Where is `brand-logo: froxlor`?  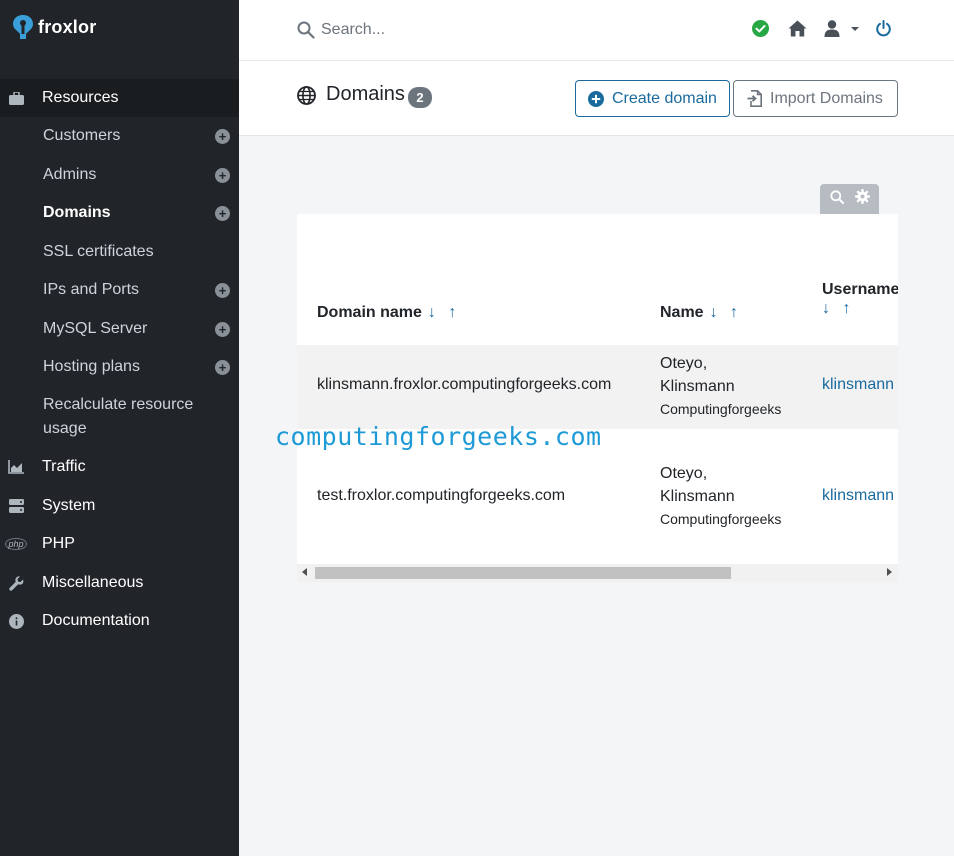 brand-logo: froxlor is located at coordinates (54, 27).